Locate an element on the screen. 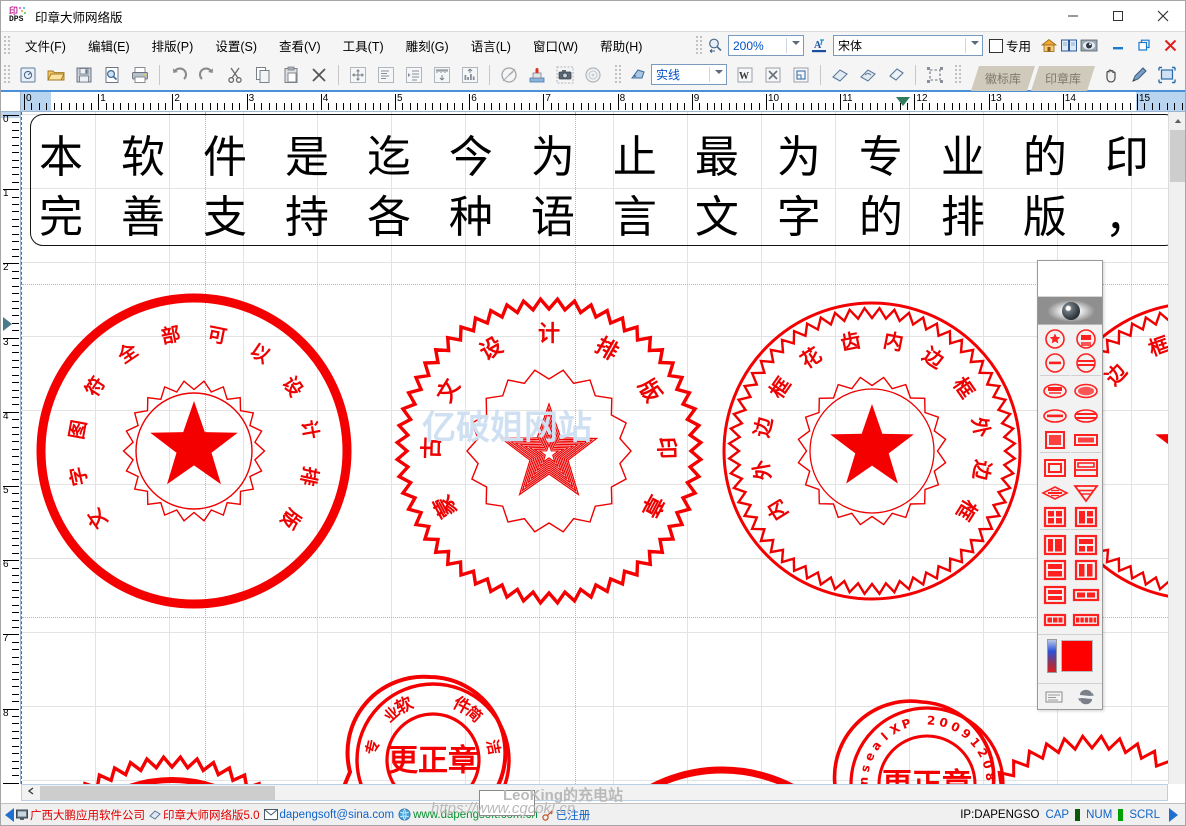  shape-rect-dots-wide is located at coordinates (1086, 441).